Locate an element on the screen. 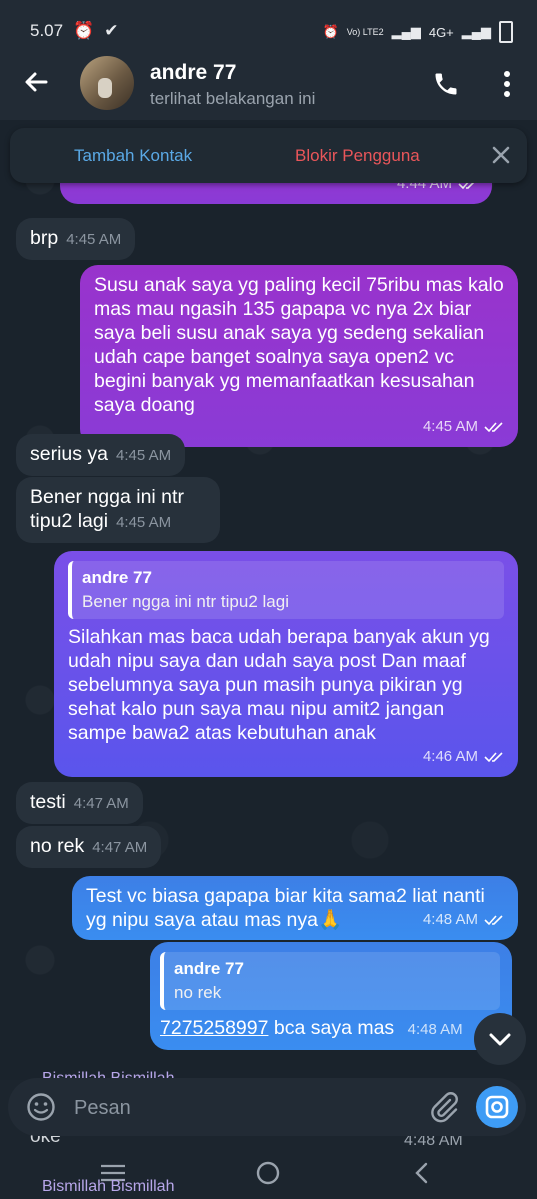 The image size is (537, 1199). message-text: no rek is located at coordinates (57, 846).